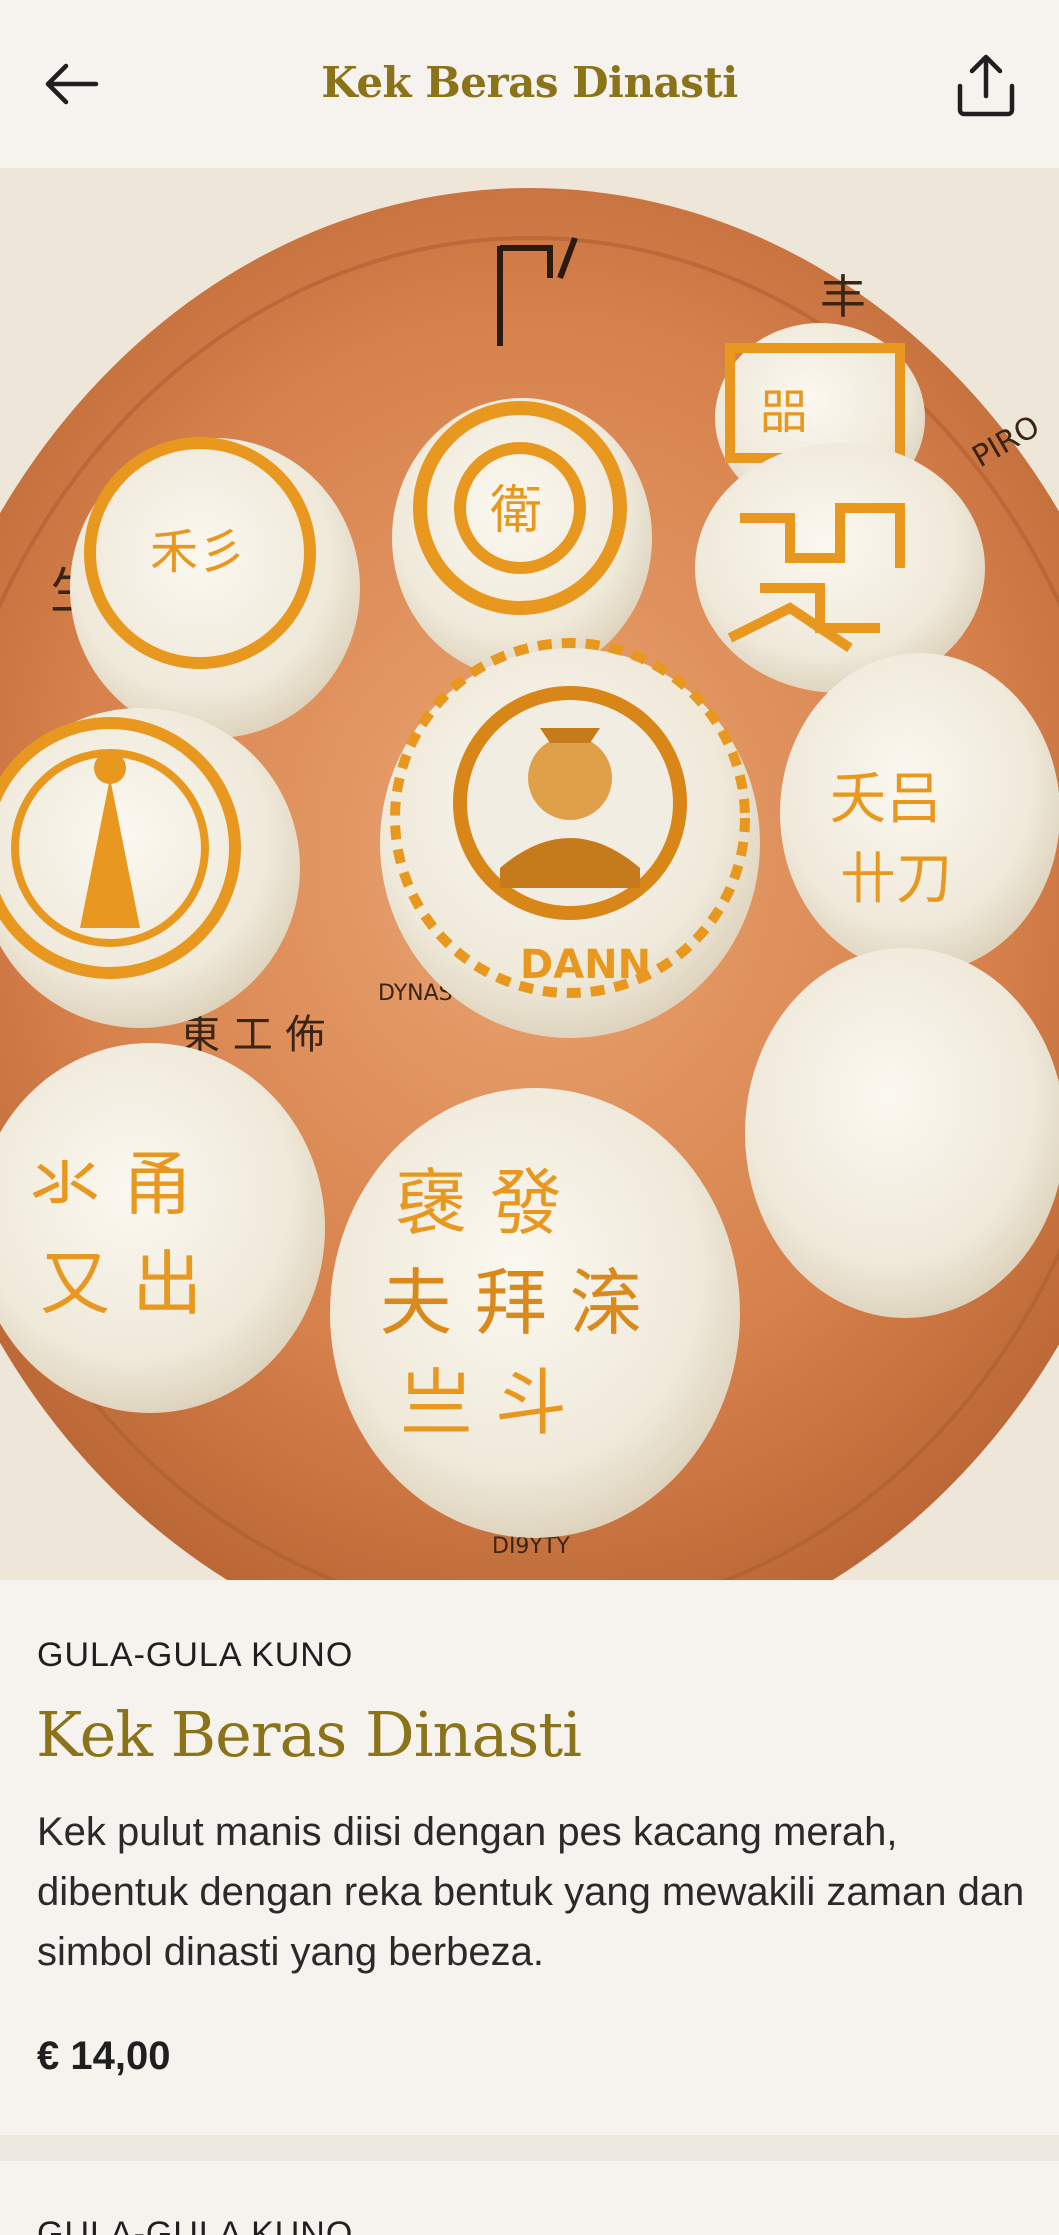 Image resolution: width=1059 pixels, height=2235 pixels. Describe the element at coordinates (516, 511) in the screenshot. I see `svg-text: 衛` at that location.